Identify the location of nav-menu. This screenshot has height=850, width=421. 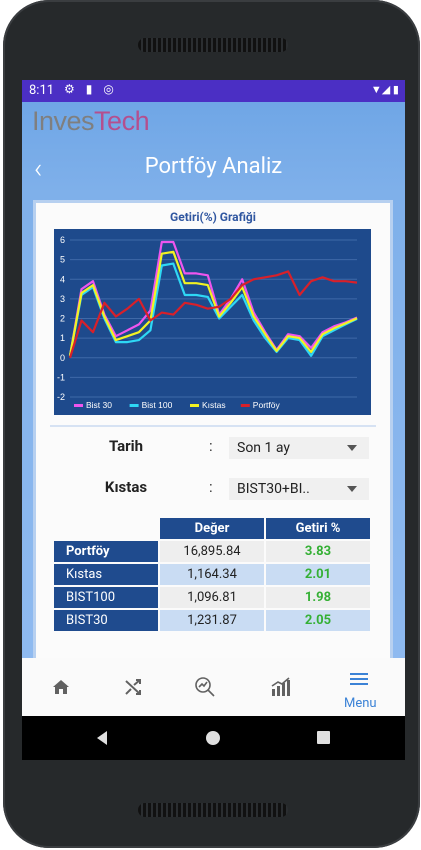
(359, 683).